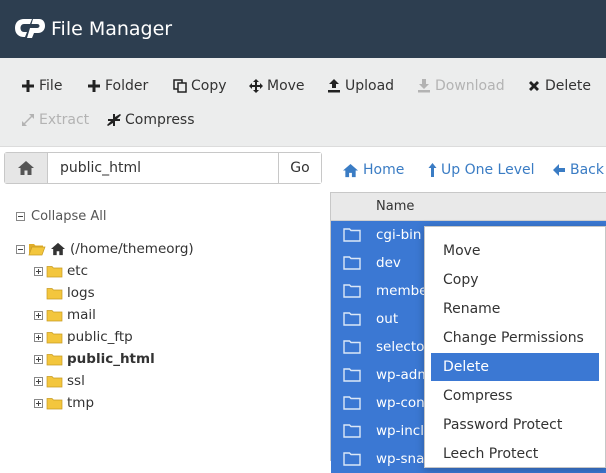  What do you see at coordinates (64, 293) in the screenshot?
I see `tree-item: logs` at bounding box center [64, 293].